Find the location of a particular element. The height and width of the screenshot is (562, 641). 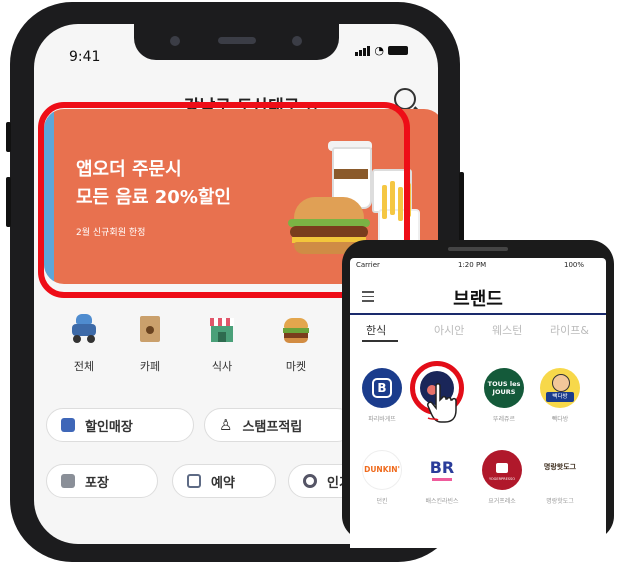

discount-icon is located at coordinates (68, 425).